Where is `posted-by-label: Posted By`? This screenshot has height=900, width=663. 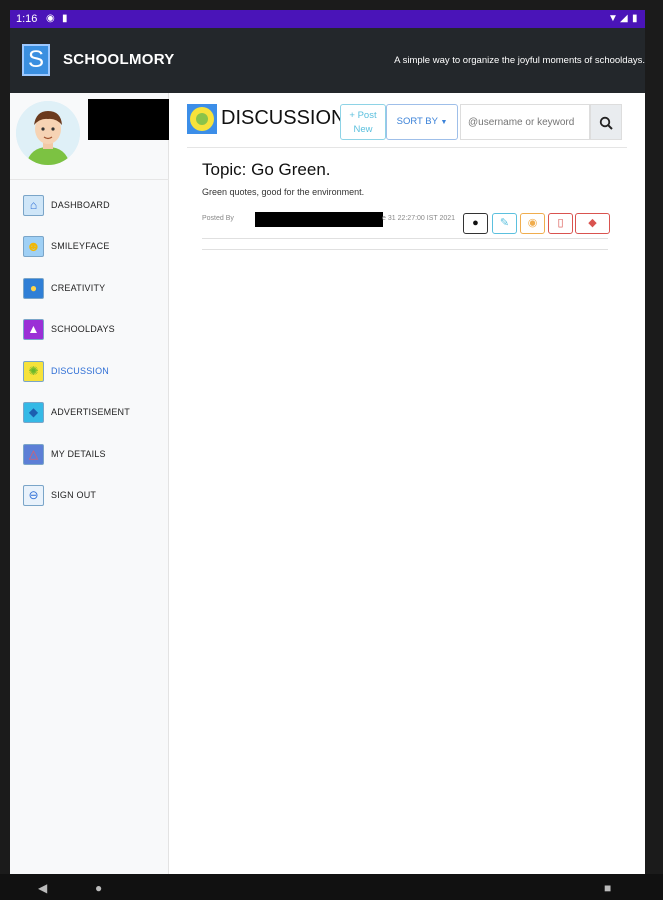 posted-by-label: Posted By is located at coordinates (218, 218).